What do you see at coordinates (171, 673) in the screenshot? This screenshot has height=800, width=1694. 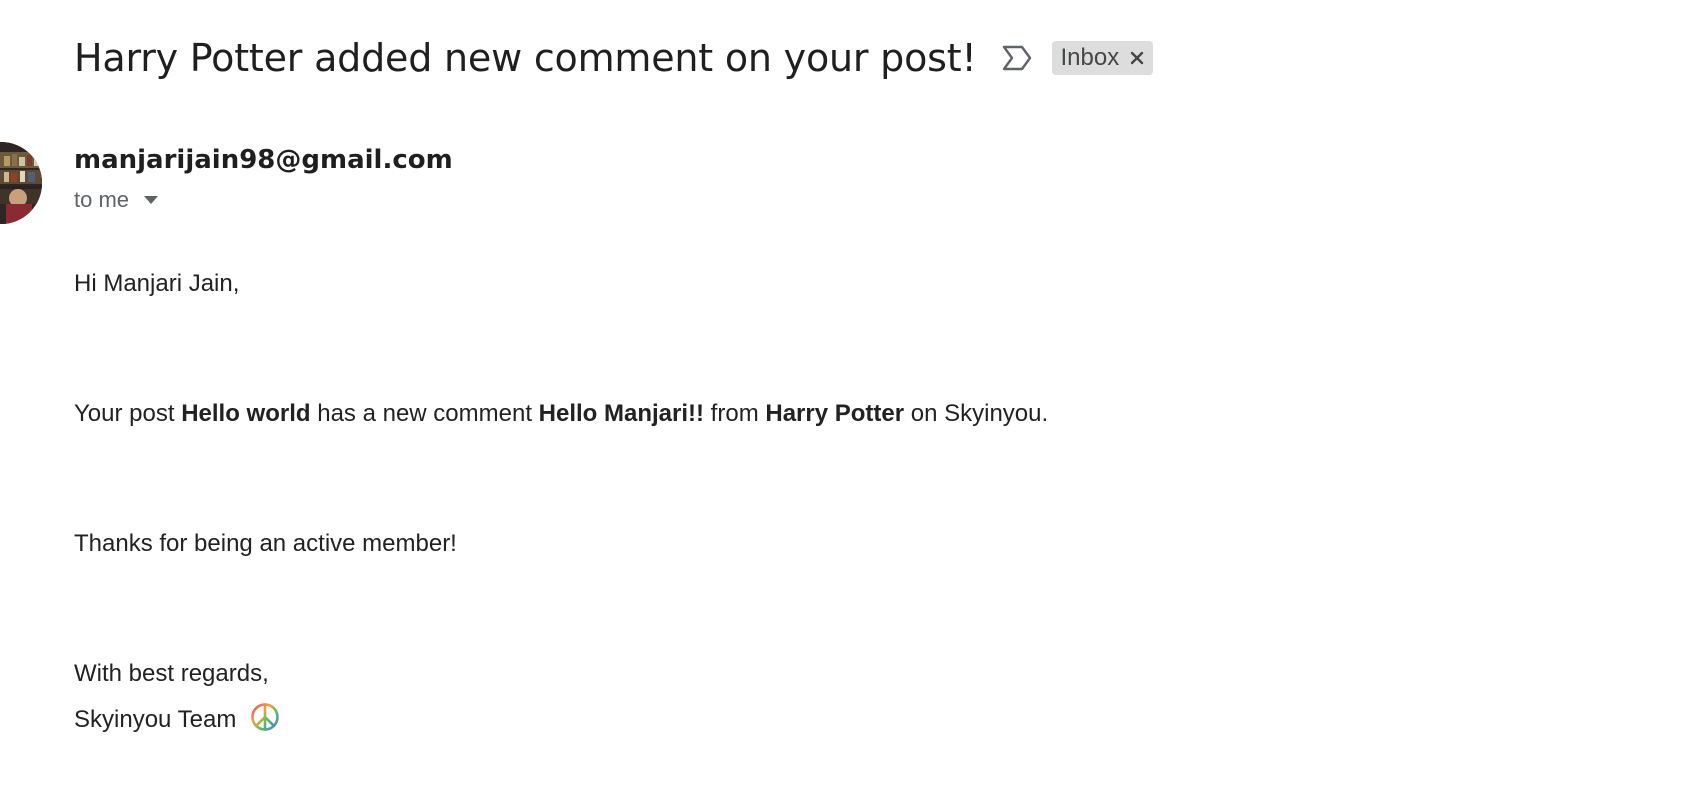 I see `closing-text: With best regards,` at bounding box center [171, 673].